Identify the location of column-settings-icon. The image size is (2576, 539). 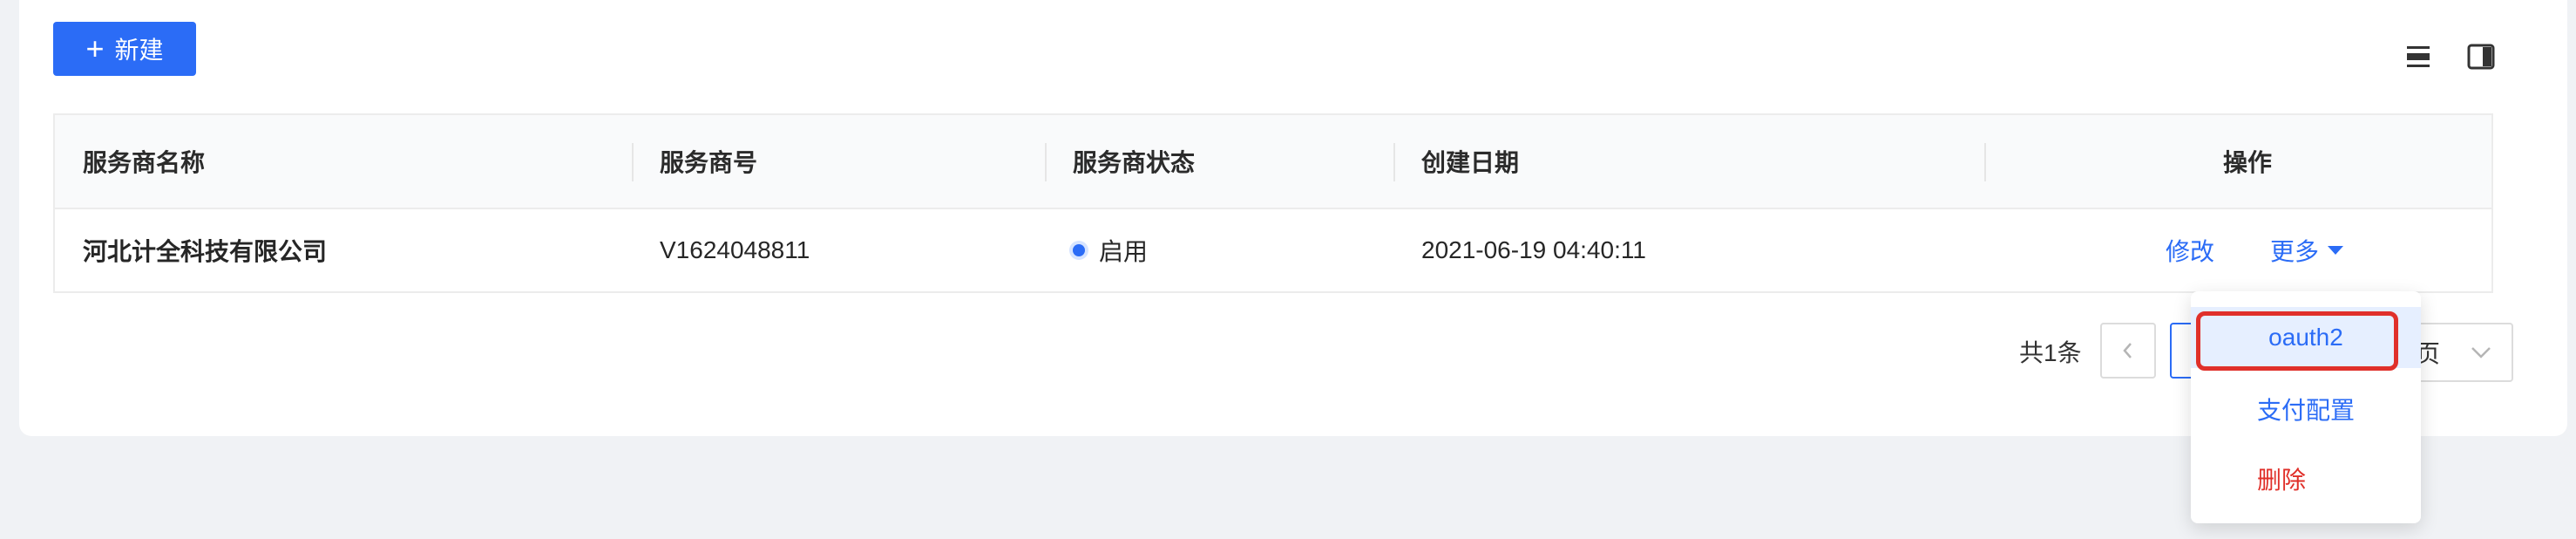
(2481, 57).